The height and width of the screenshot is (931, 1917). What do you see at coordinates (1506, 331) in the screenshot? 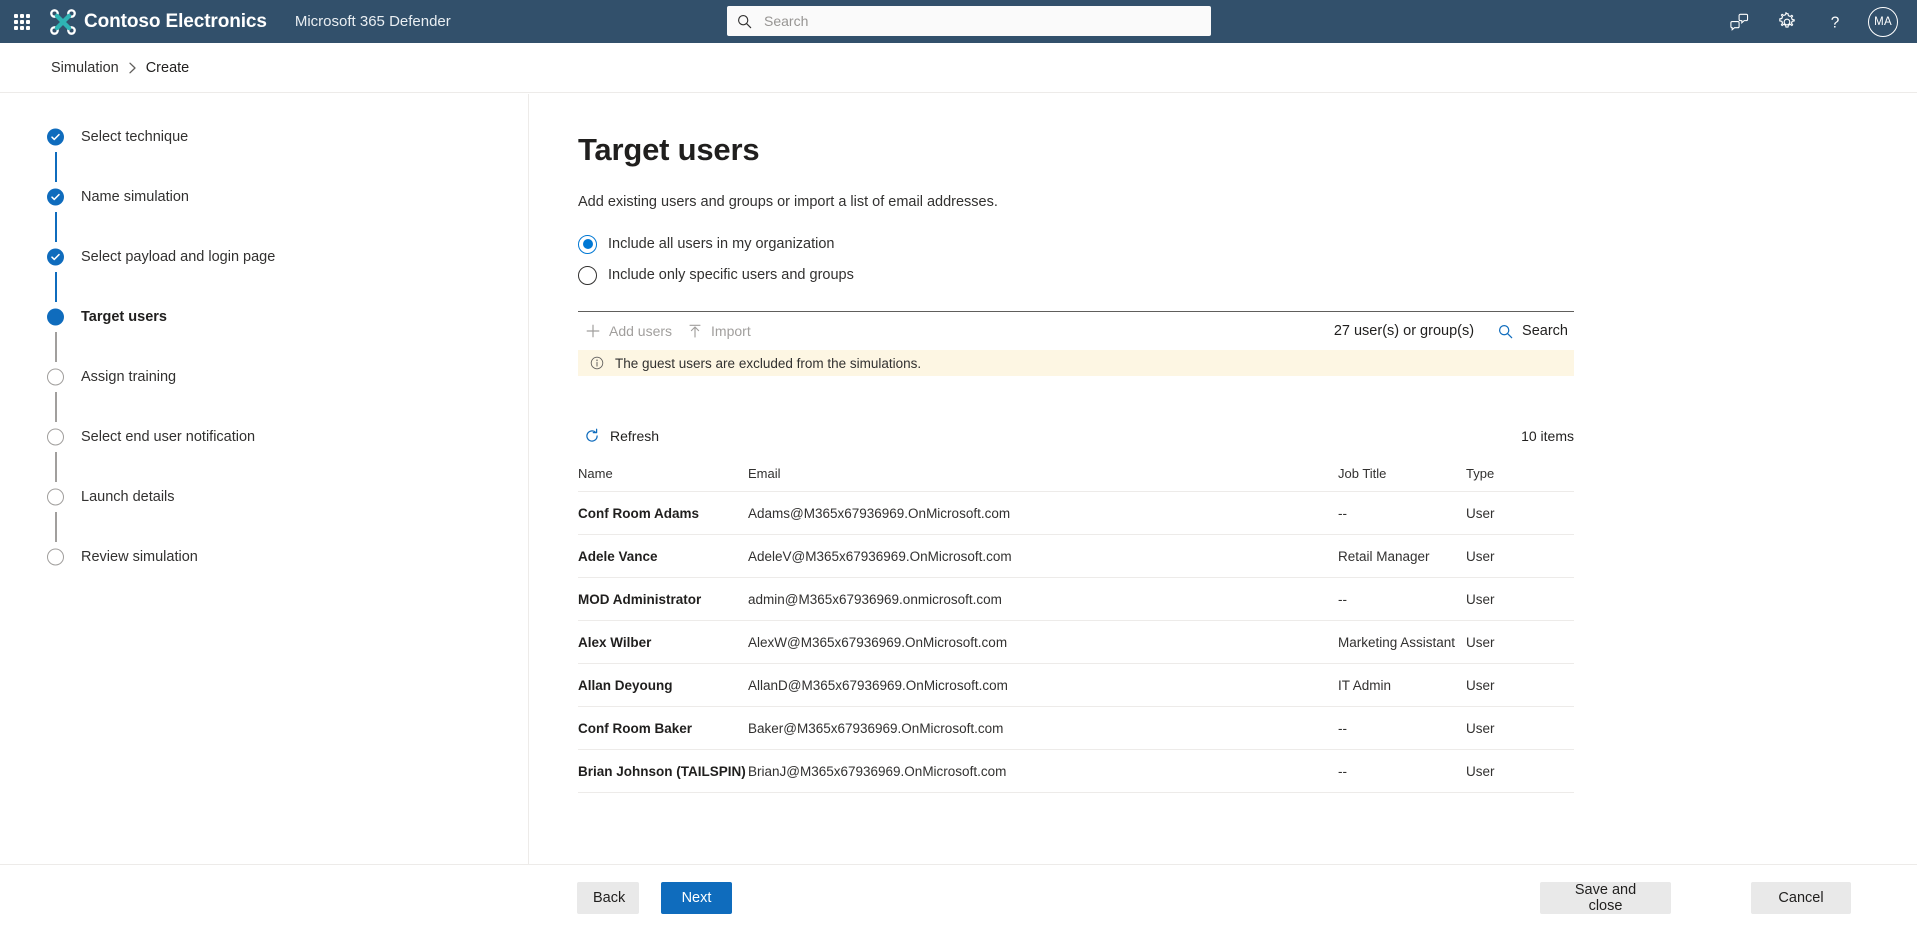
I see `search-icon` at bounding box center [1506, 331].